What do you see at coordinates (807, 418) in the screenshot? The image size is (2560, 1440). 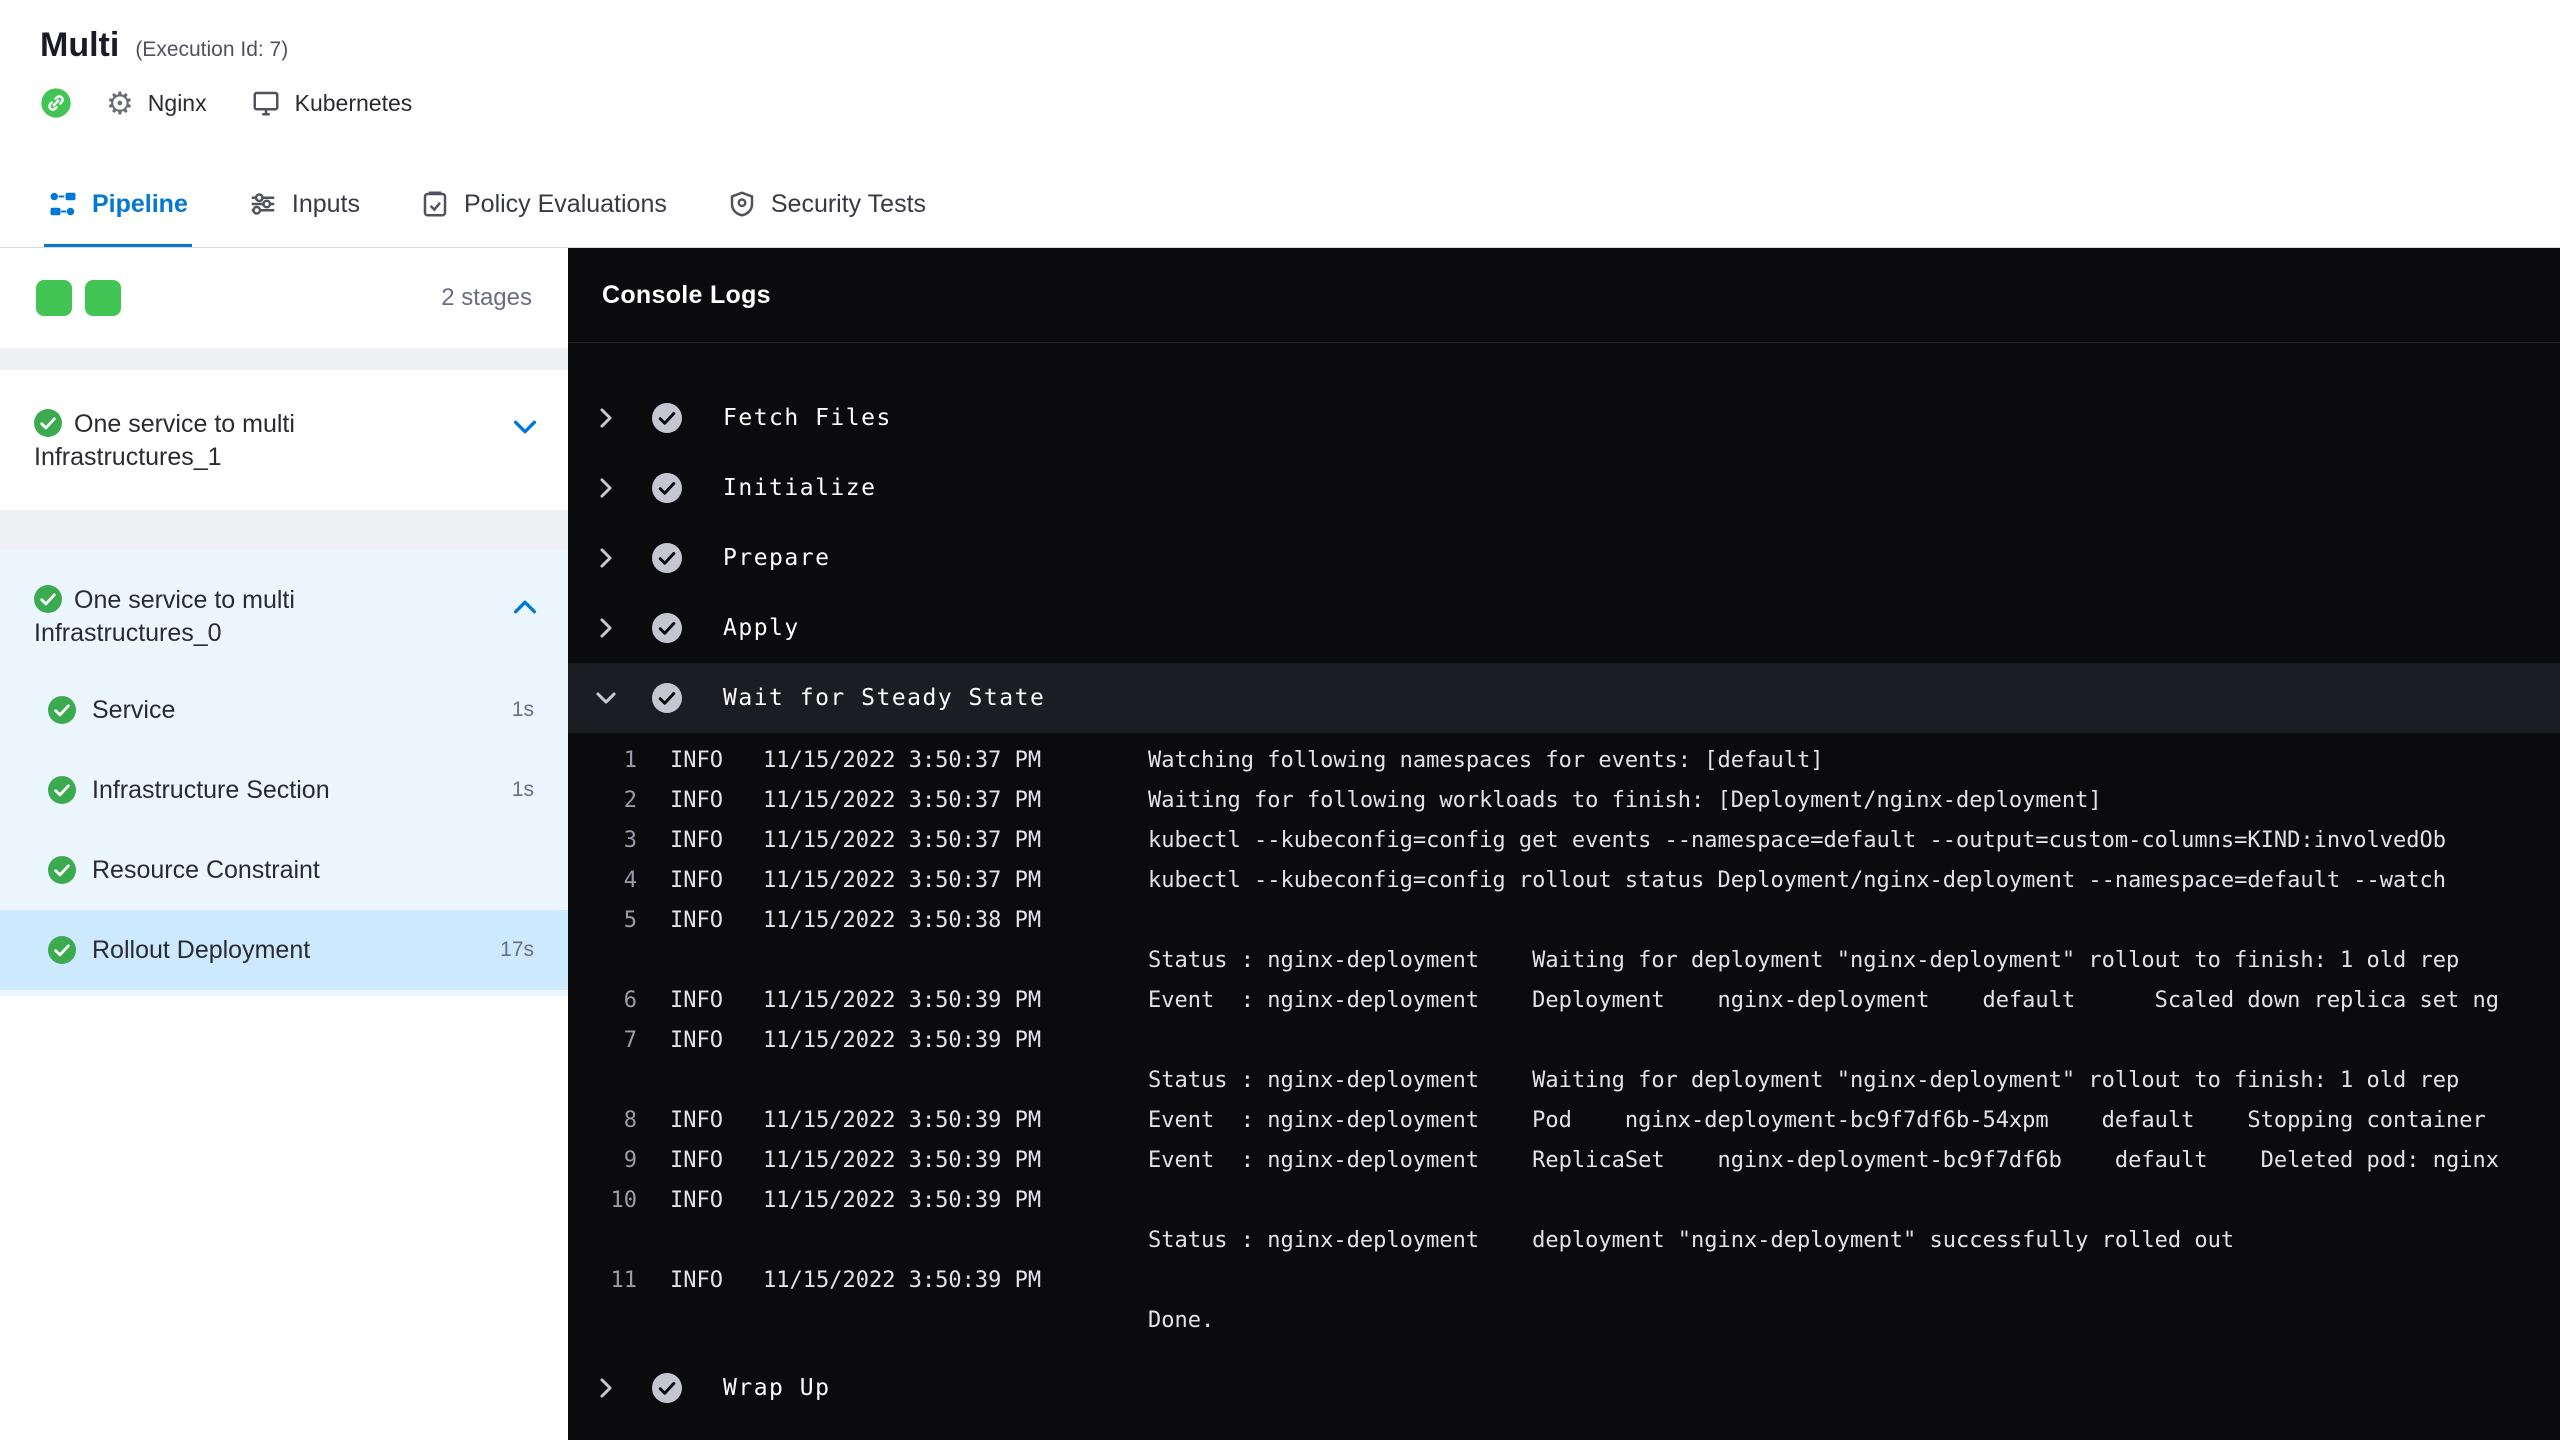 I see `console-step-label: Fetch Files` at bounding box center [807, 418].